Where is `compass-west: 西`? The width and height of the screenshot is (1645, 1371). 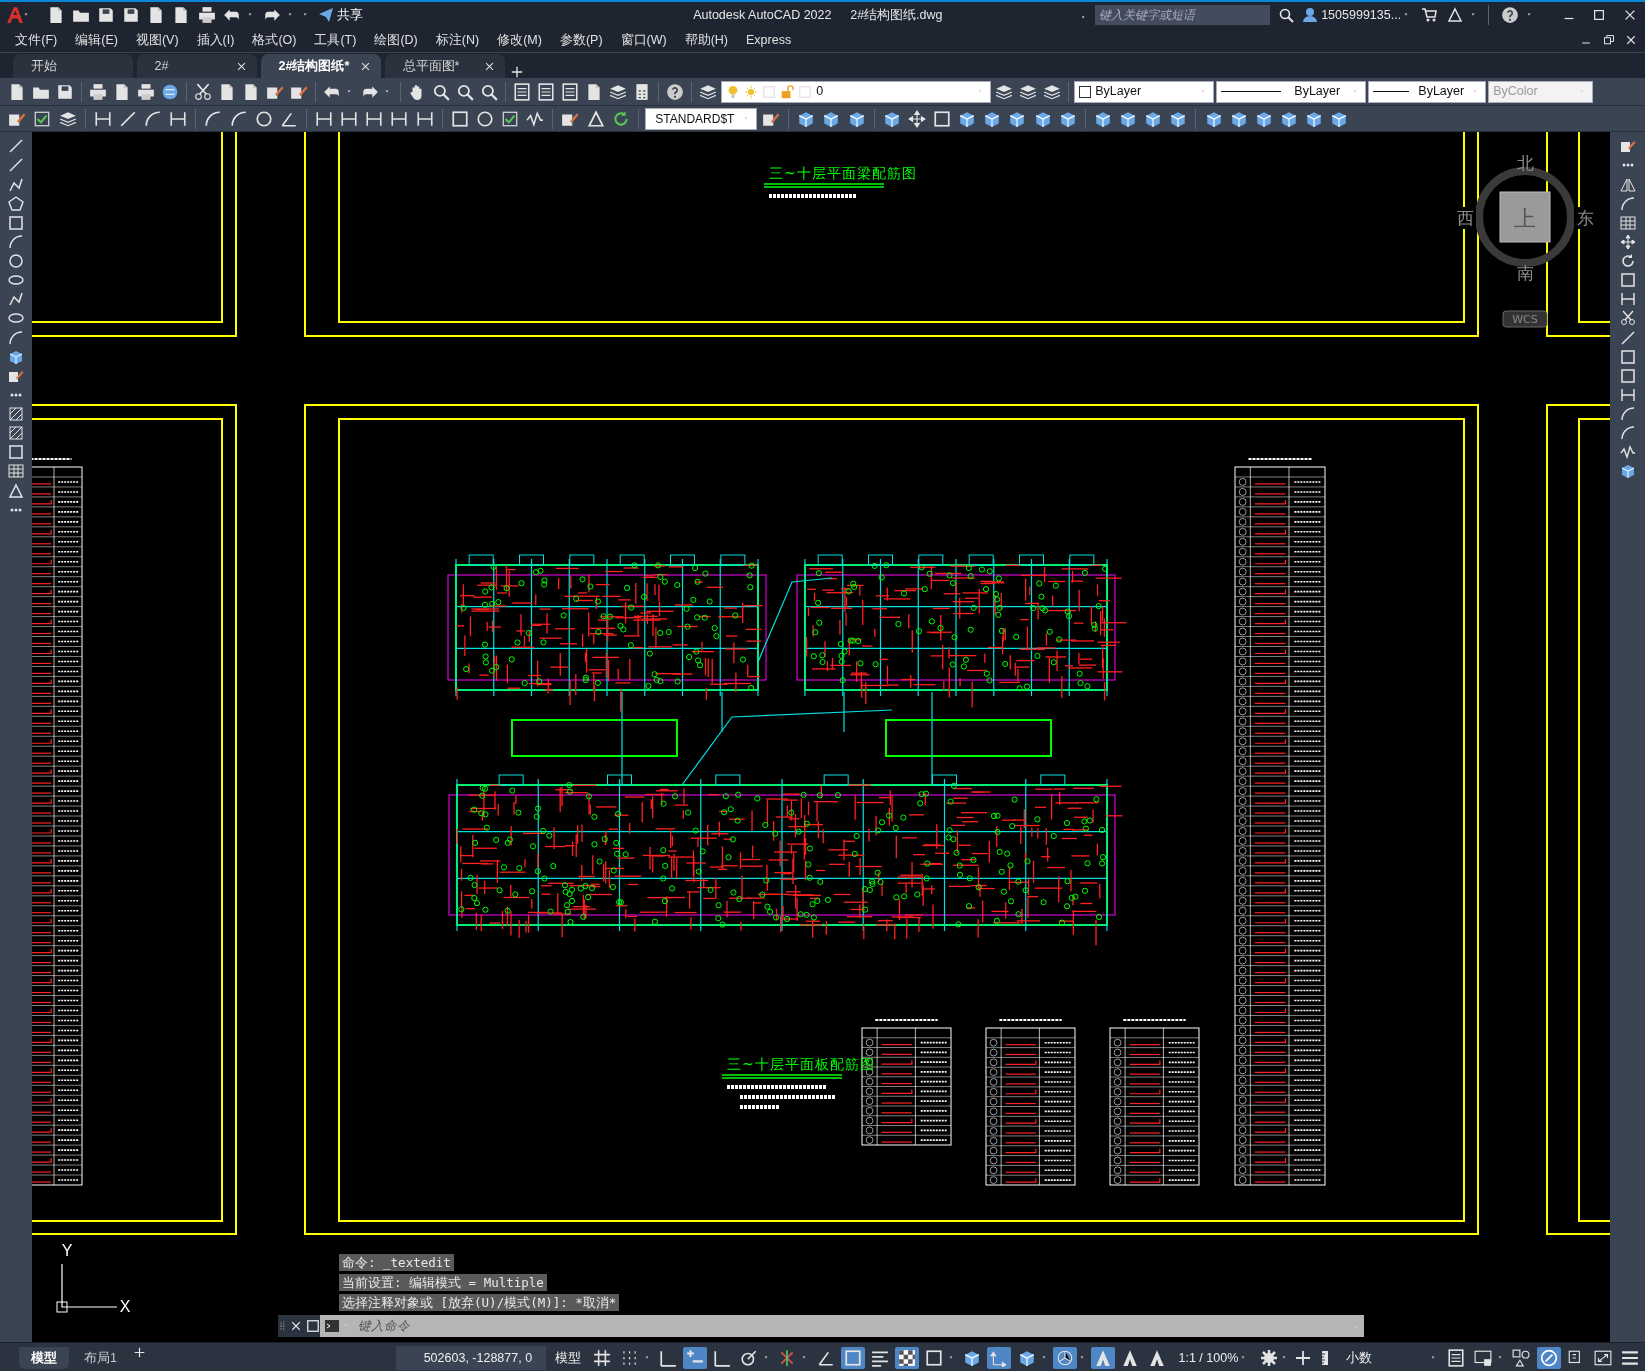
compass-west: 西 is located at coordinates (1465, 218).